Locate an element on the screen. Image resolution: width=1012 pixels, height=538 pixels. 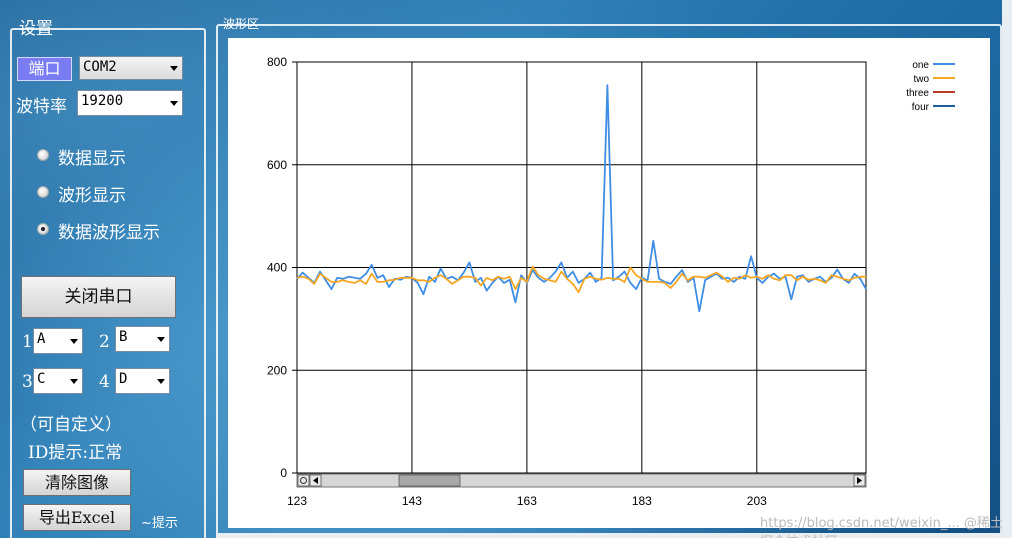
channel-1-select: A is located at coordinates (58, 341).